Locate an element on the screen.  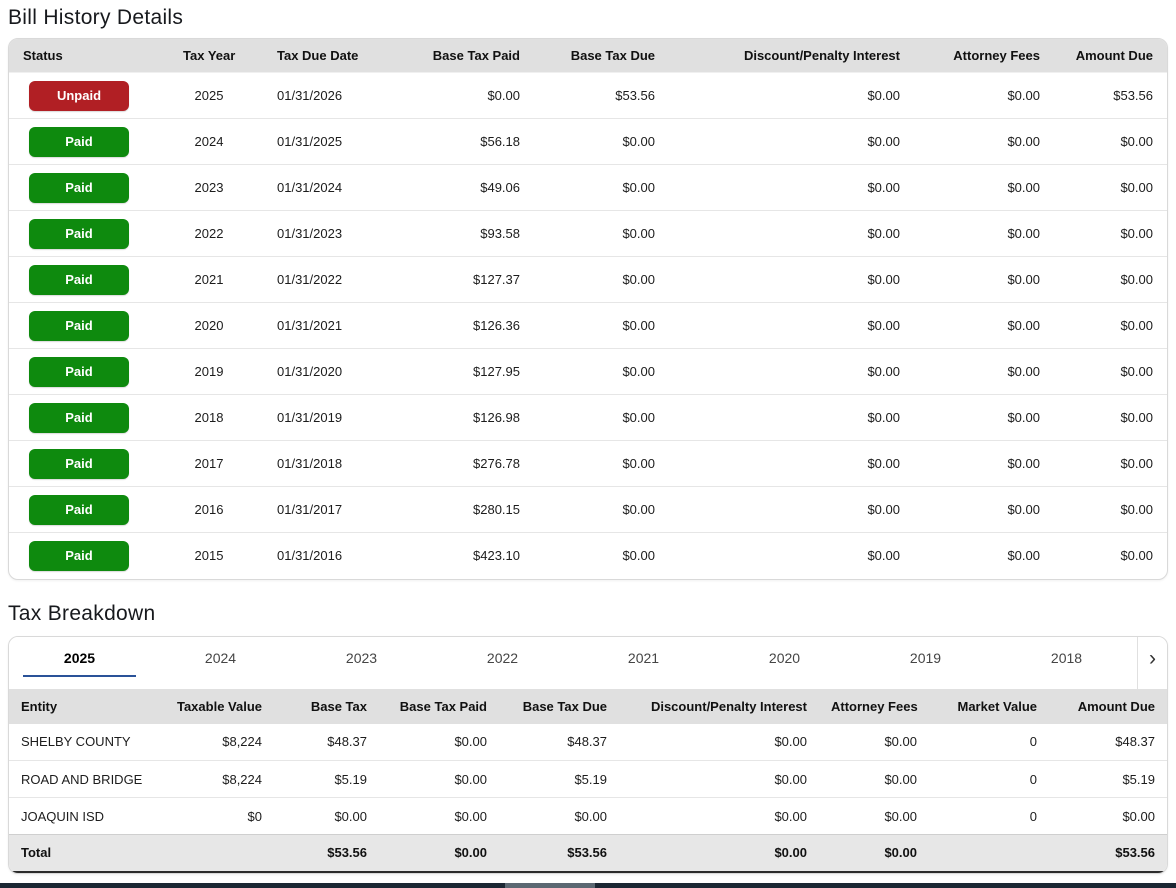
tax-year-cell: 2023 is located at coordinates (209, 187).